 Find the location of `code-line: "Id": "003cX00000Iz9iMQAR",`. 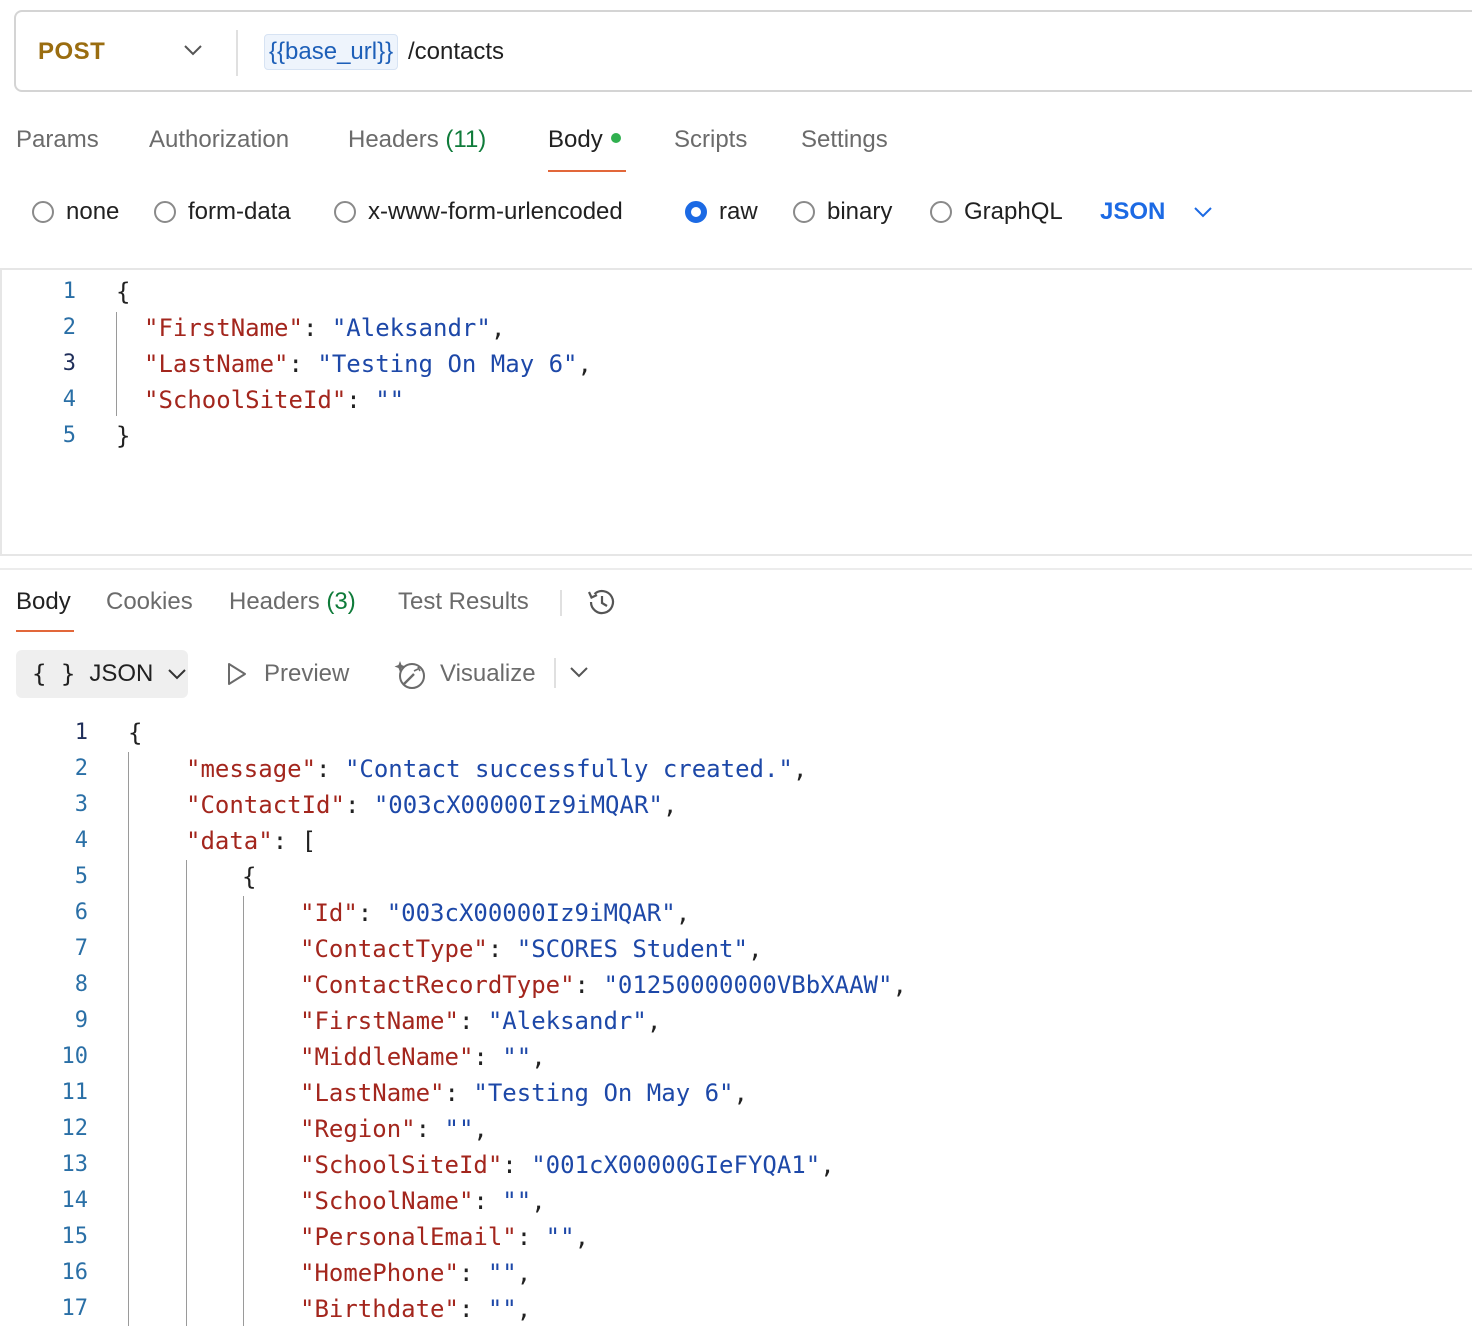

code-line: "Id": "003cX00000Iz9iMQAR", is located at coordinates (495, 913).